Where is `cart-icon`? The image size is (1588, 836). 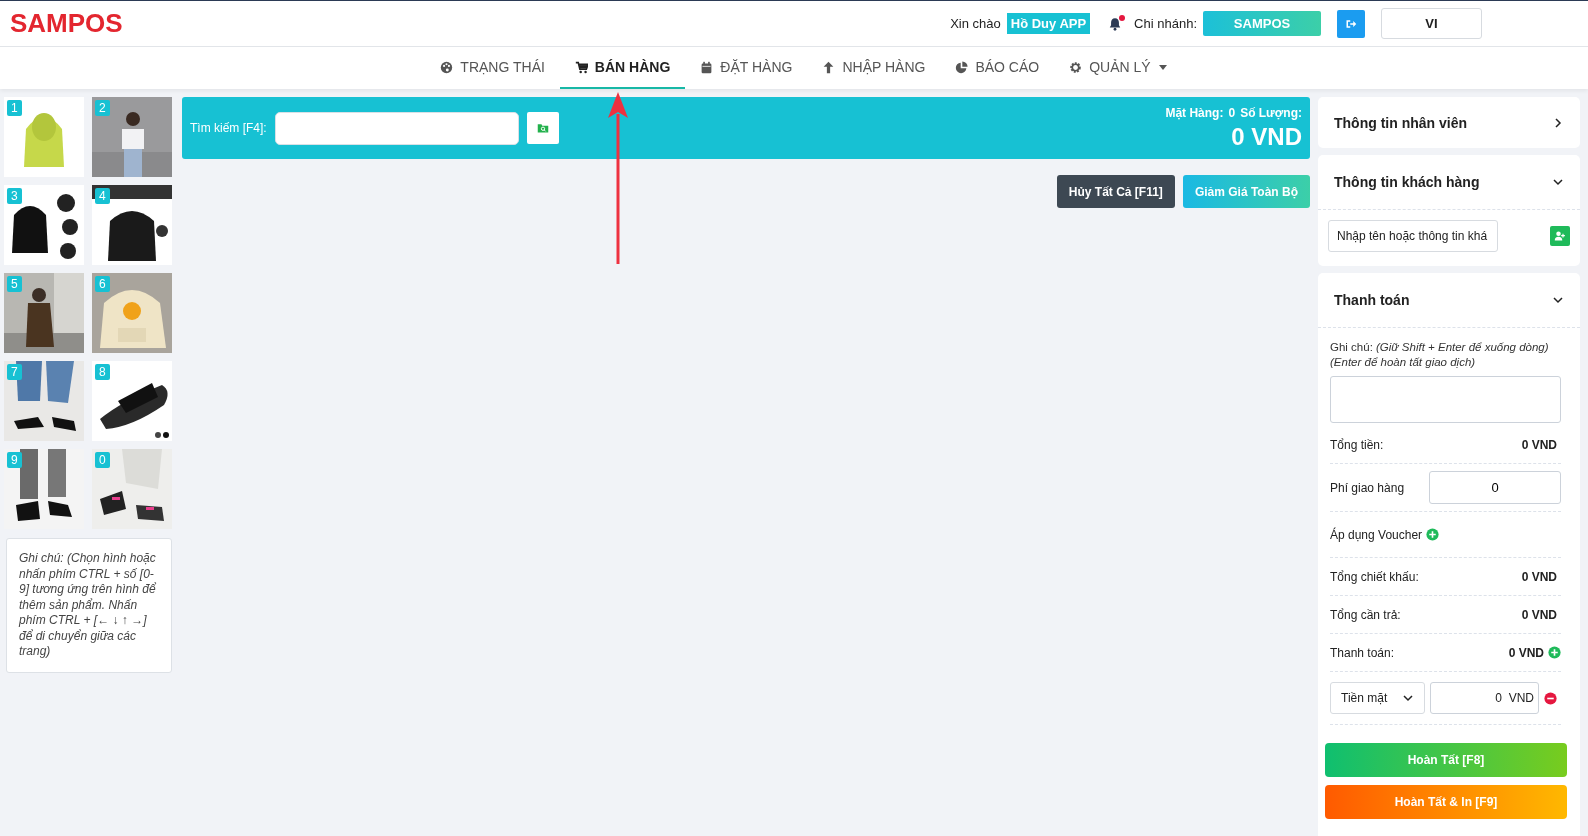 cart-icon is located at coordinates (581, 67).